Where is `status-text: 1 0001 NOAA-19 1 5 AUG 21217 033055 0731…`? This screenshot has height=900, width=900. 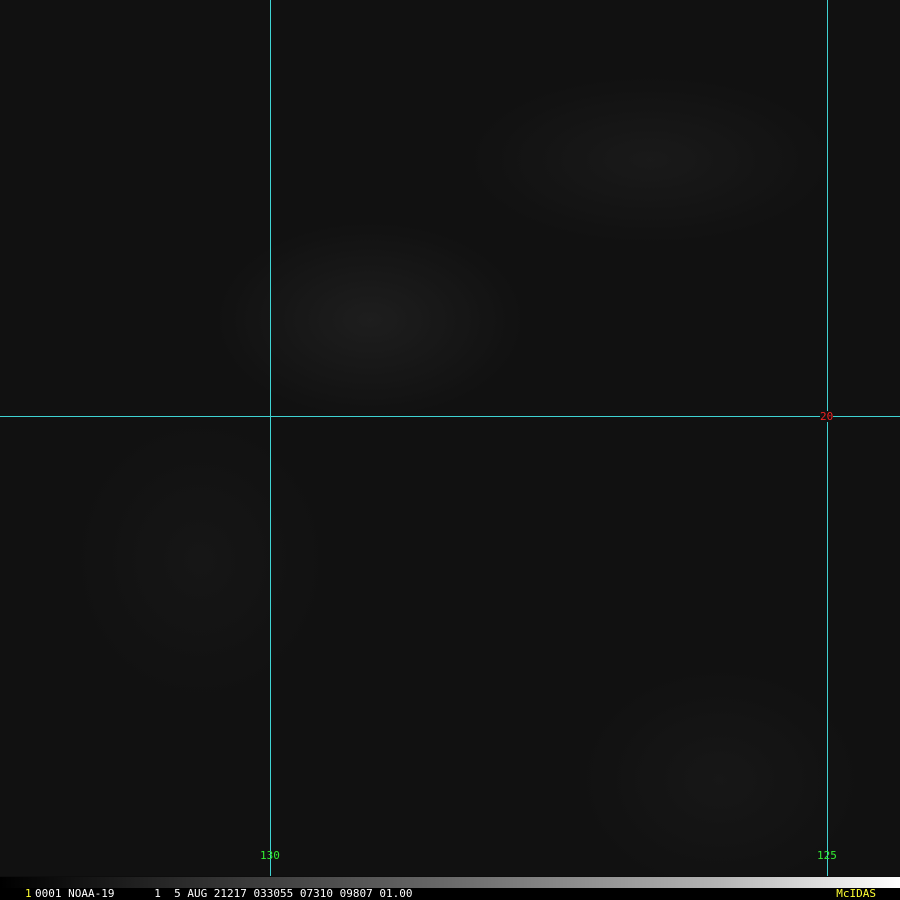
status-text: 1 0001 NOAA-19 1 5 AUG 21217 033055 0731… is located at coordinates (450, 893).